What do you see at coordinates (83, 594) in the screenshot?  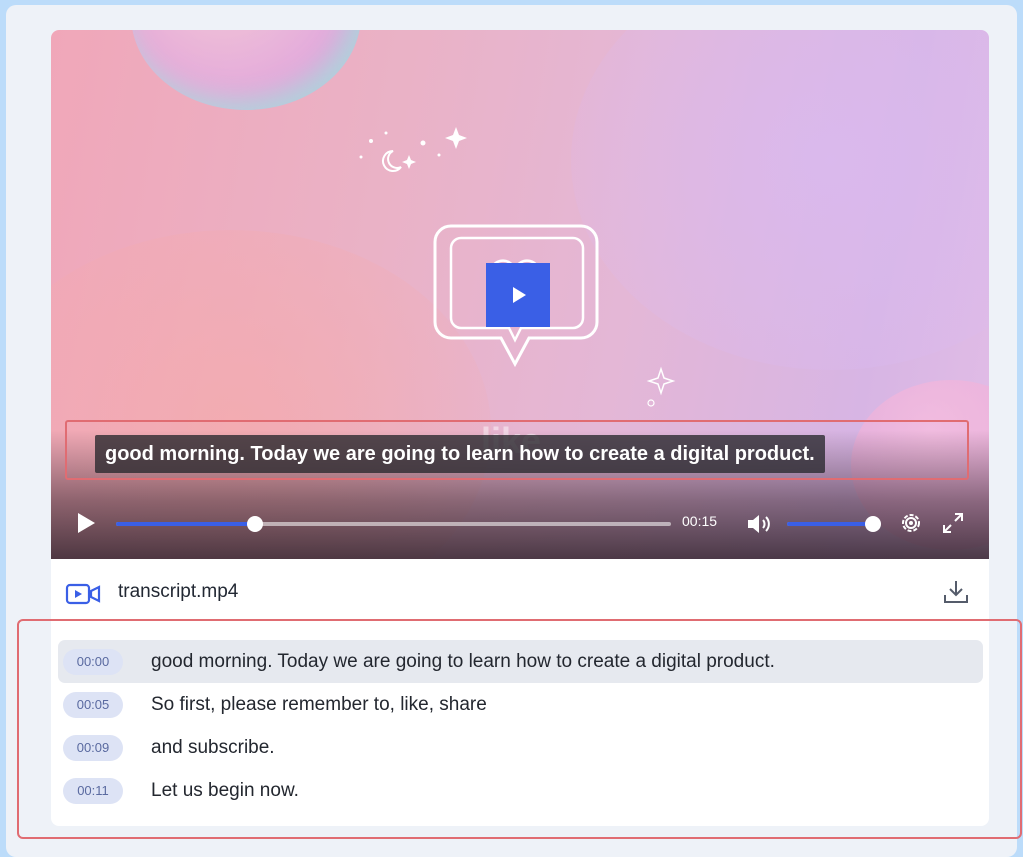 I see `video-file-icon` at bounding box center [83, 594].